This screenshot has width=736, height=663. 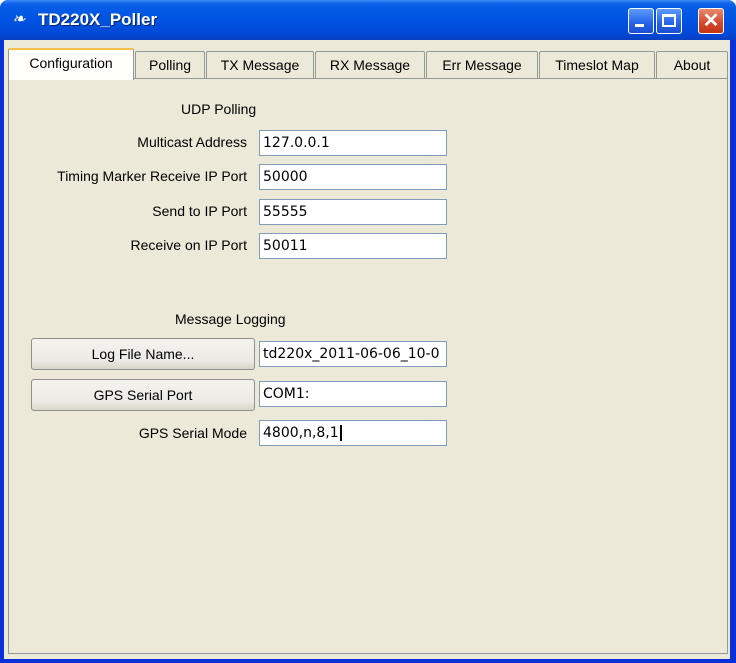 What do you see at coordinates (353, 433) in the screenshot?
I see `gps-serial-mode-input: 4800,n,8,1` at bounding box center [353, 433].